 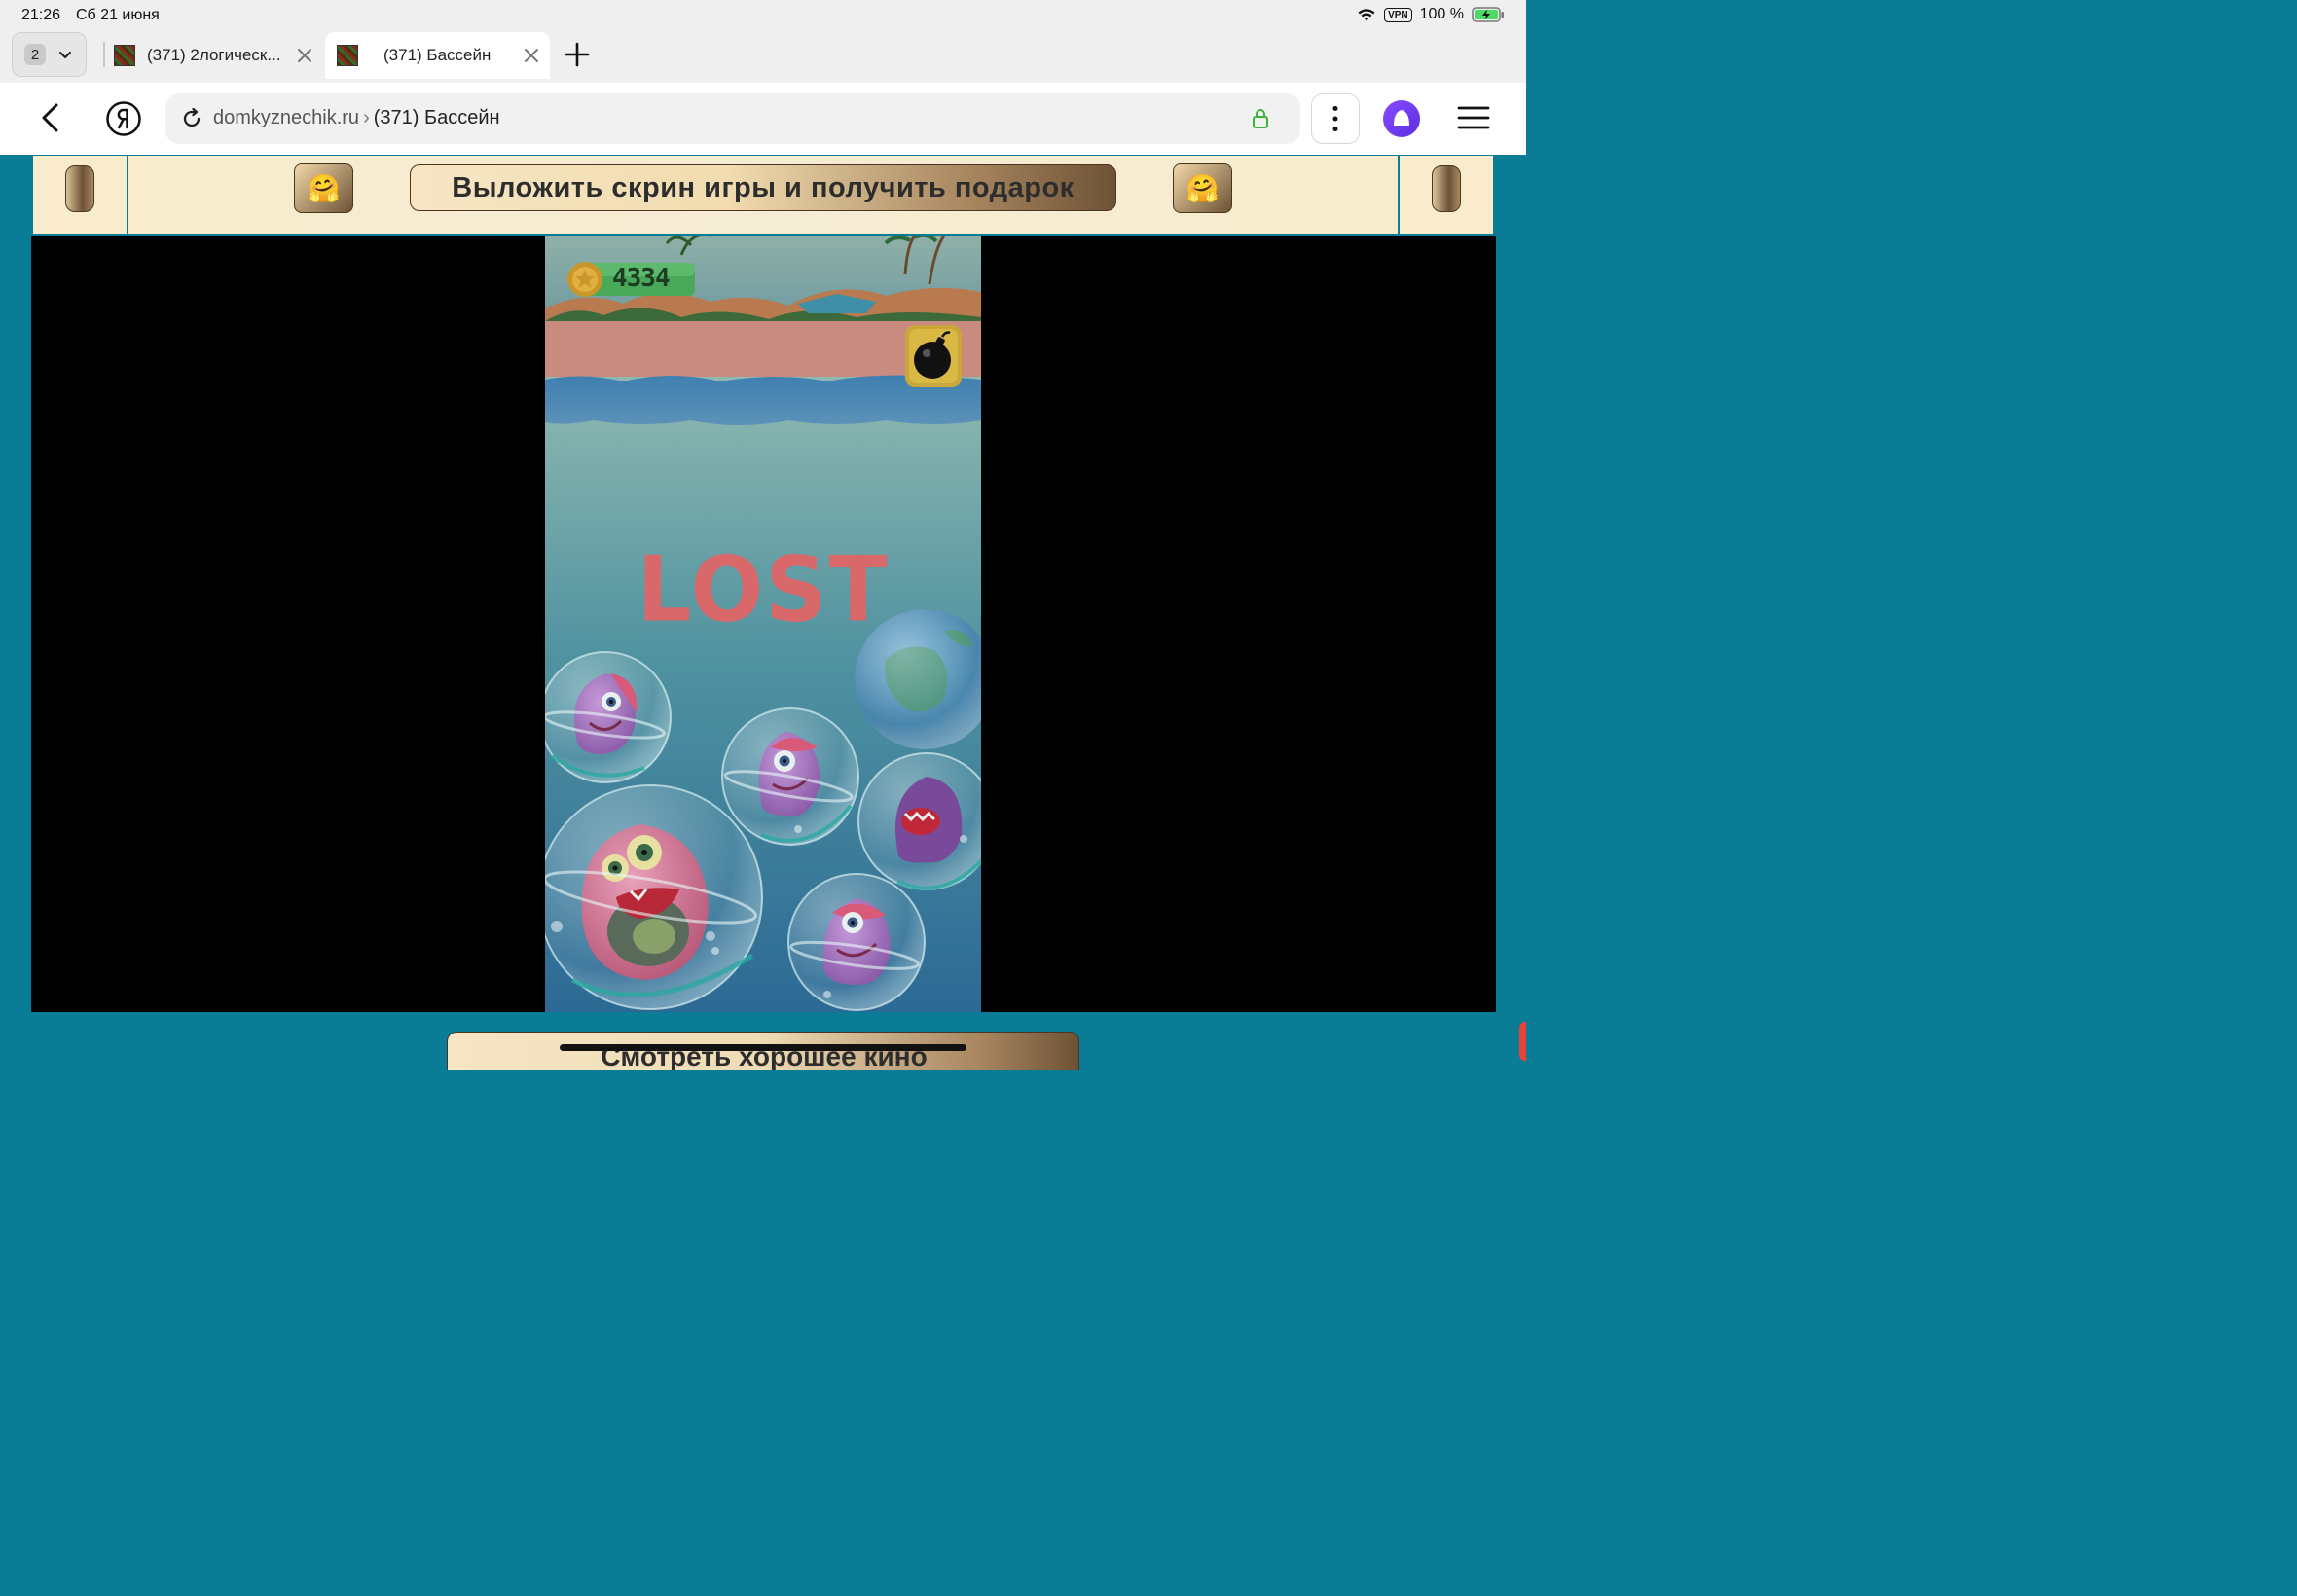 I want to click on back-arrow-icon, so click(x=51, y=118).